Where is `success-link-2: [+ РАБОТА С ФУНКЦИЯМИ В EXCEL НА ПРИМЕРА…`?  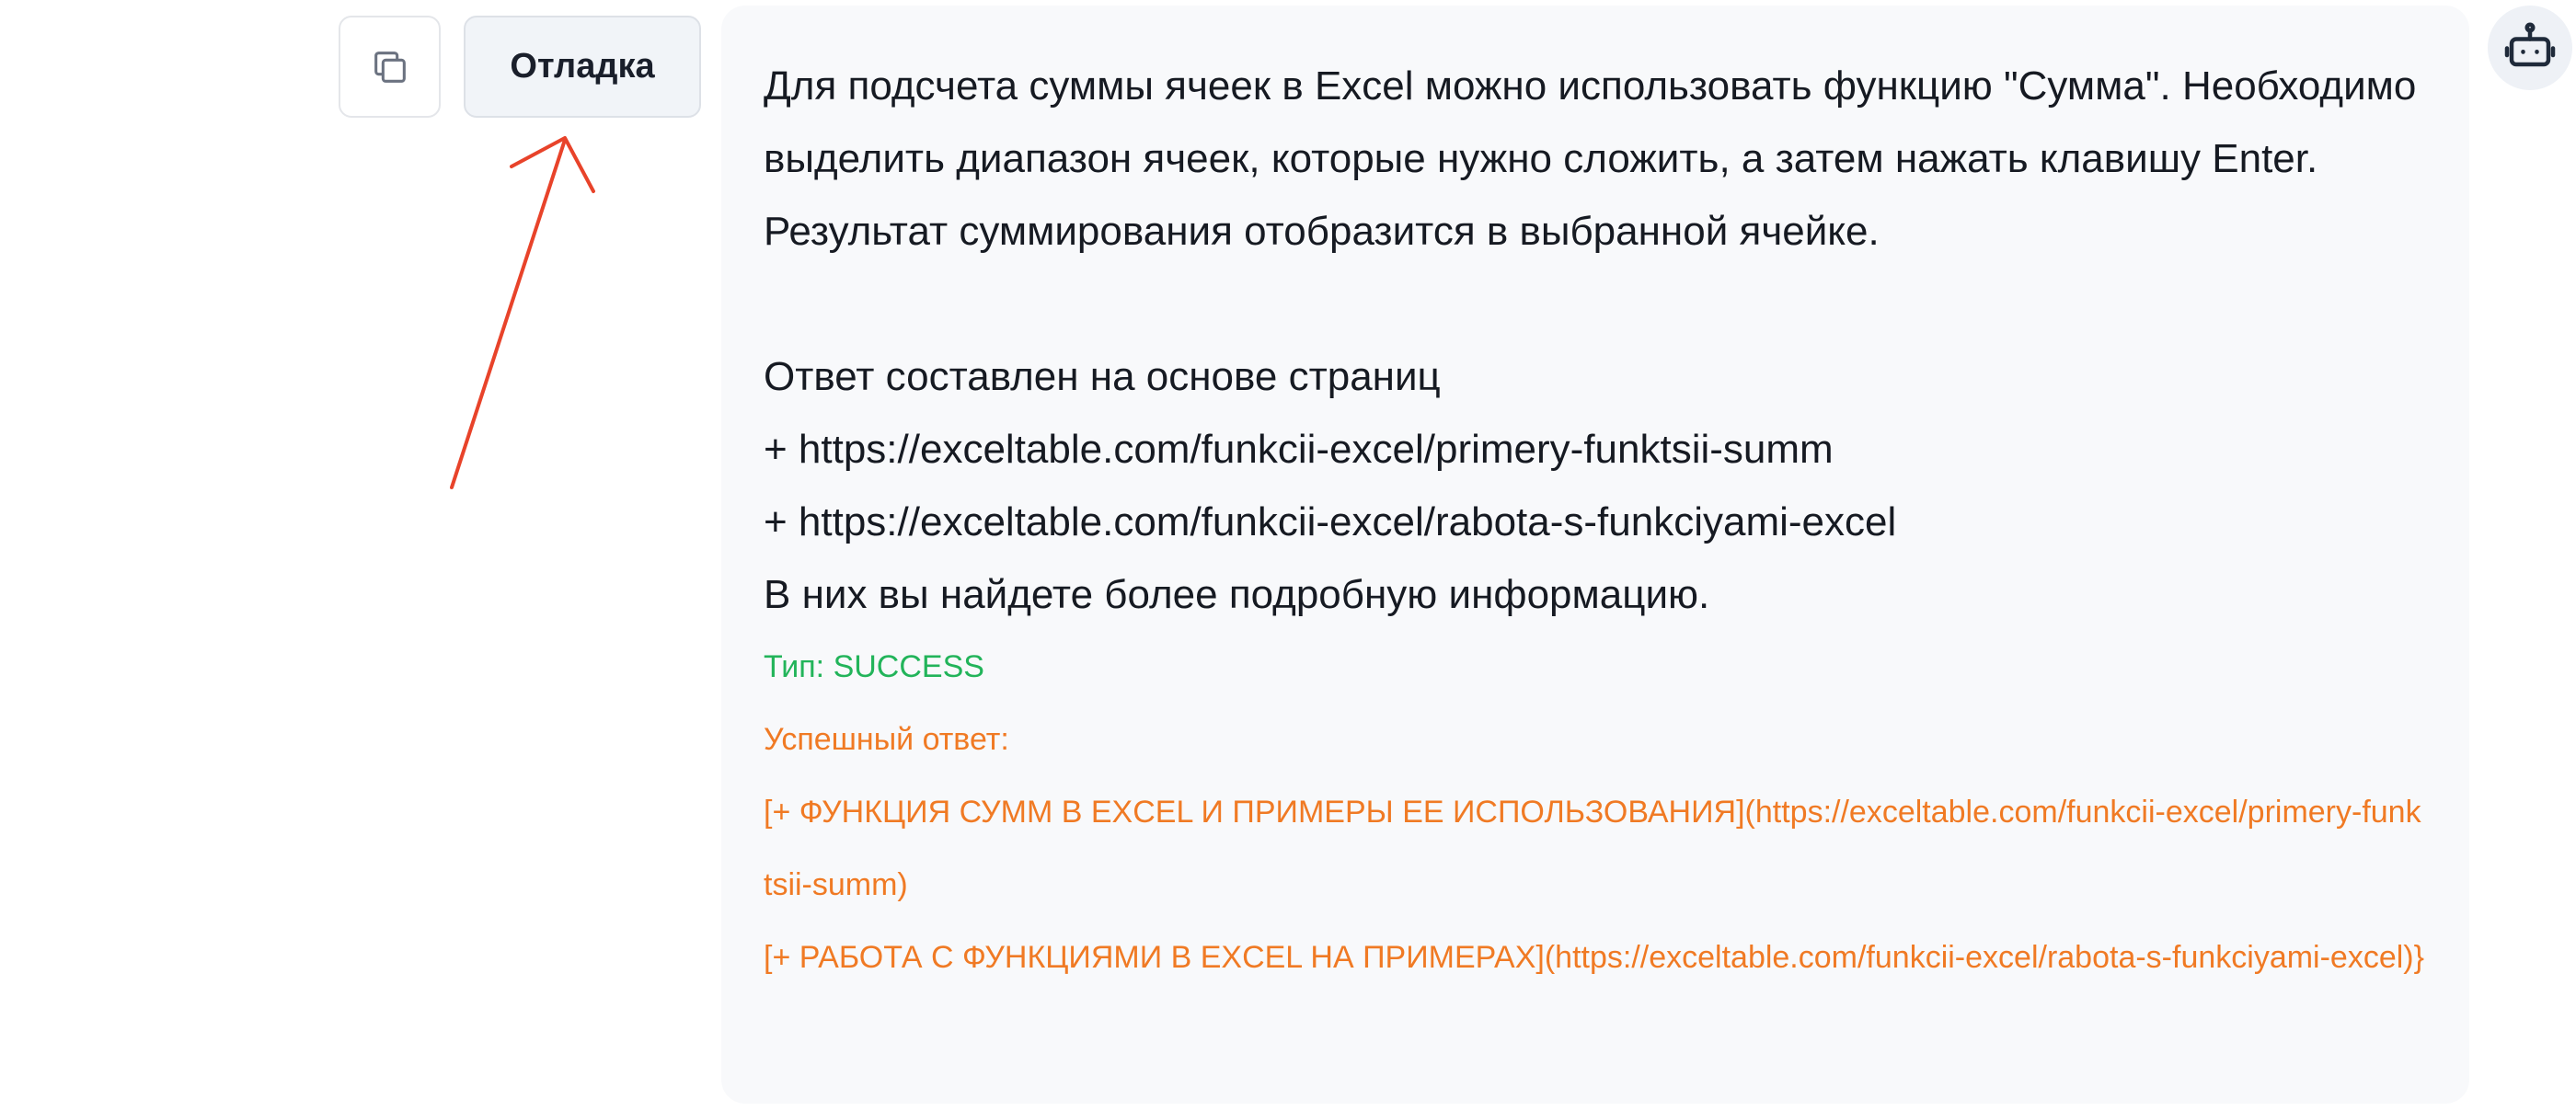 success-link-2: [+ РАБОТА С ФУНКЦИЯМИ В EXCEL НА ПРИМЕРА… is located at coordinates (1595, 958).